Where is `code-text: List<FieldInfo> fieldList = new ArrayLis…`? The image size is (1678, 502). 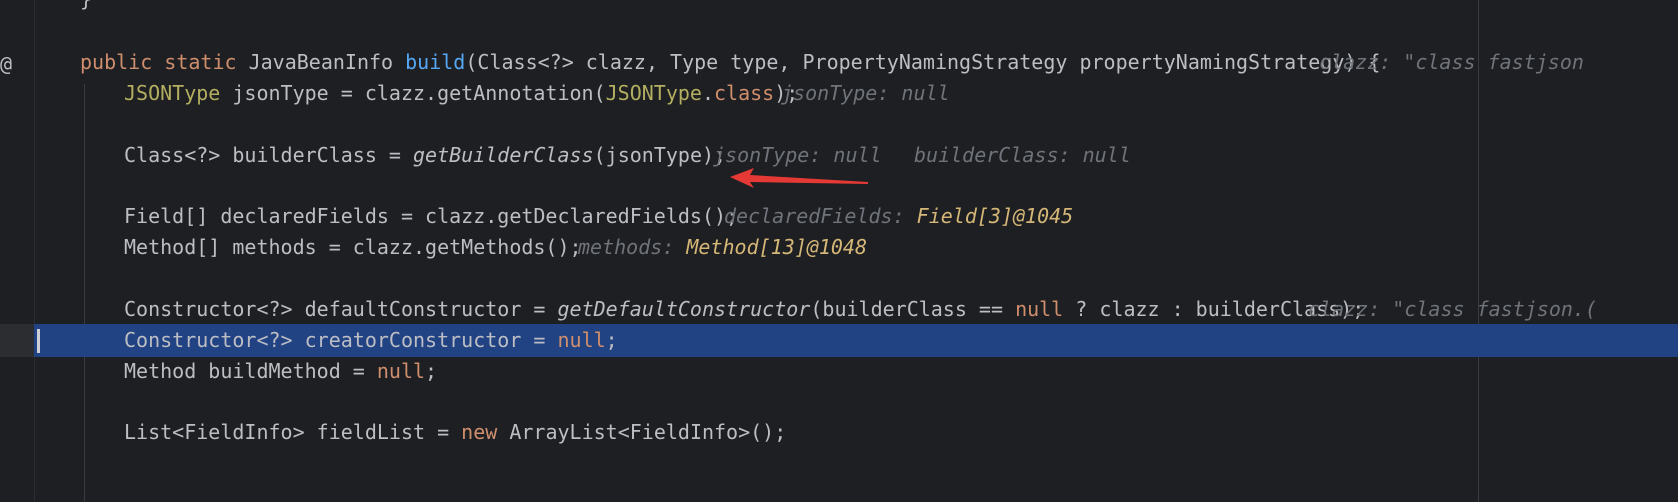 code-text: List<FieldInfo> fieldList = new ArrayLis… is located at coordinates (455, 432).